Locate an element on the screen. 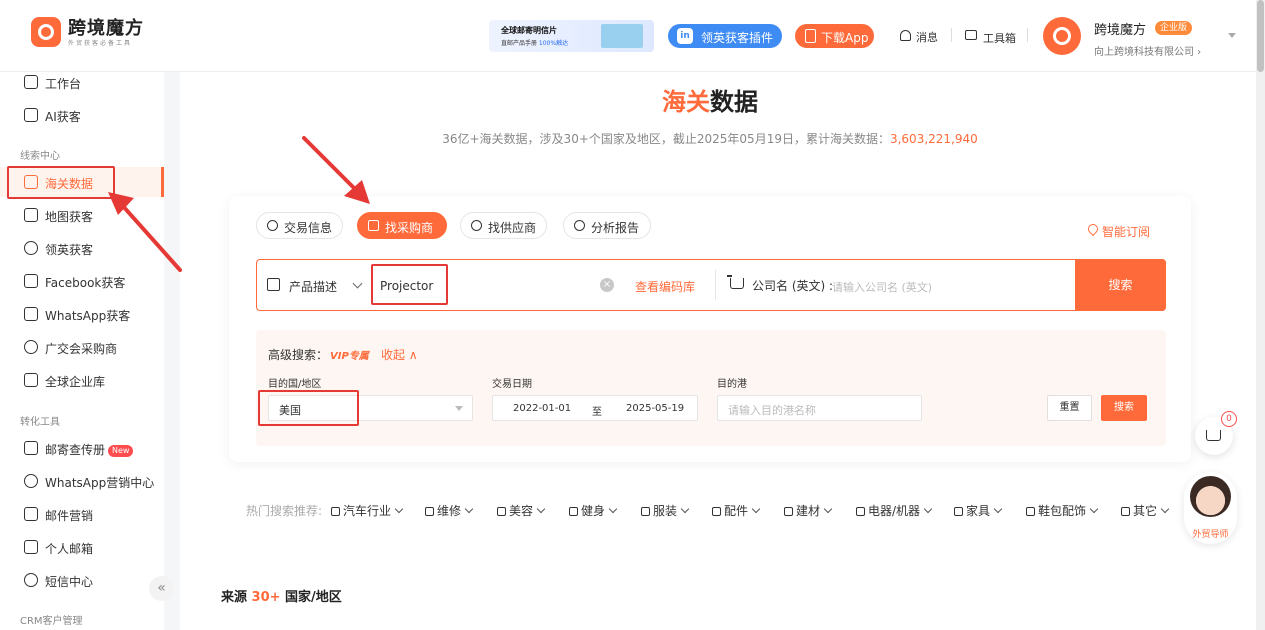 This screenshot has height=630, width=1265. arrow-to-sidebar is located at coordinates (151, 237).